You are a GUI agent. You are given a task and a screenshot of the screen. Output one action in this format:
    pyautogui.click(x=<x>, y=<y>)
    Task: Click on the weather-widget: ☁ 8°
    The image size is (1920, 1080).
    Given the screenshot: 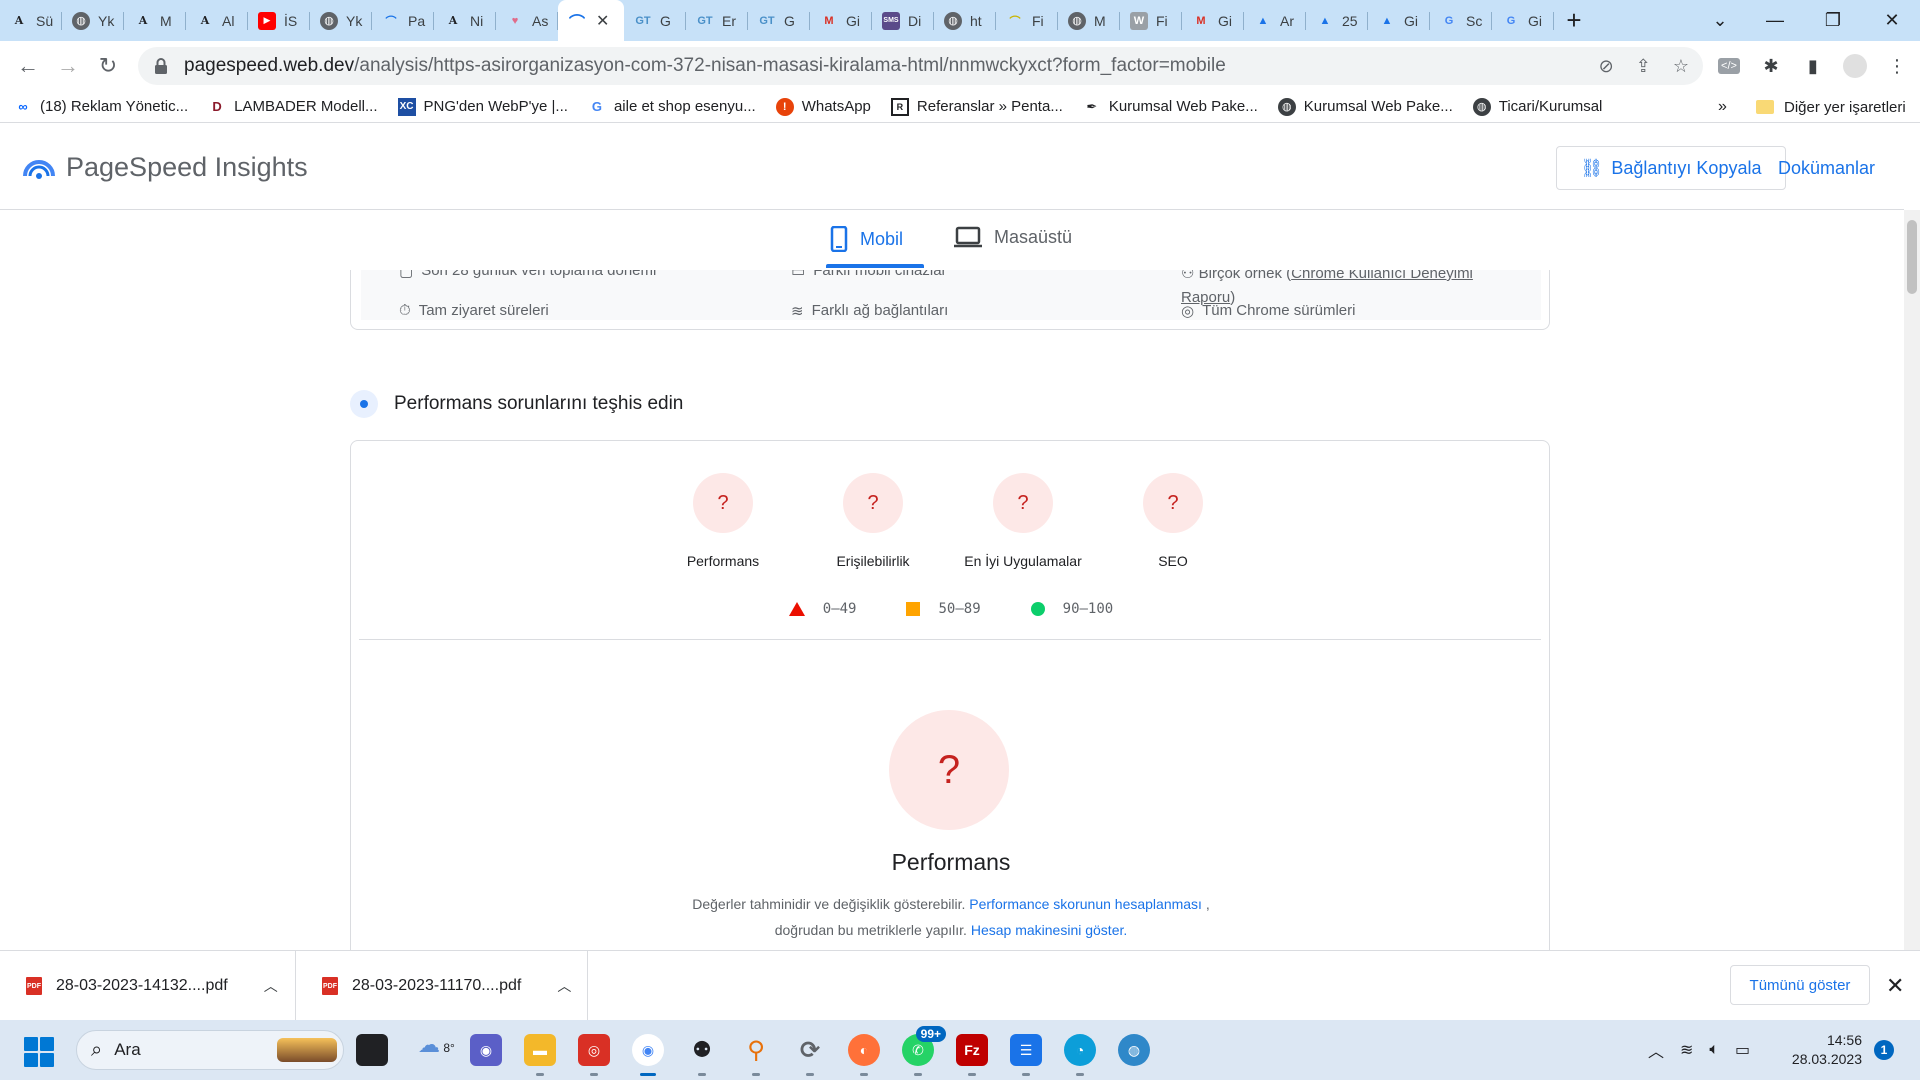 What is the action you would take?
    pyautogui.click(x=436, y=1045)
    